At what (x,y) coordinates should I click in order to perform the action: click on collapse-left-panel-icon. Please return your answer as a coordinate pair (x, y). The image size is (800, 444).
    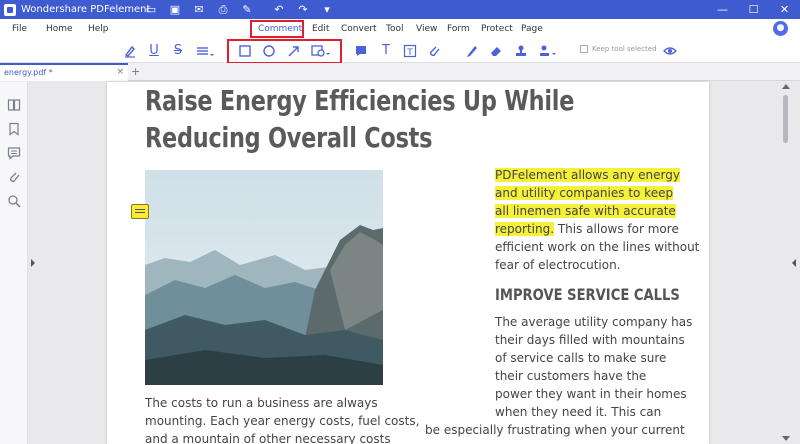
    Looking at the image, I should click on (33, 263).